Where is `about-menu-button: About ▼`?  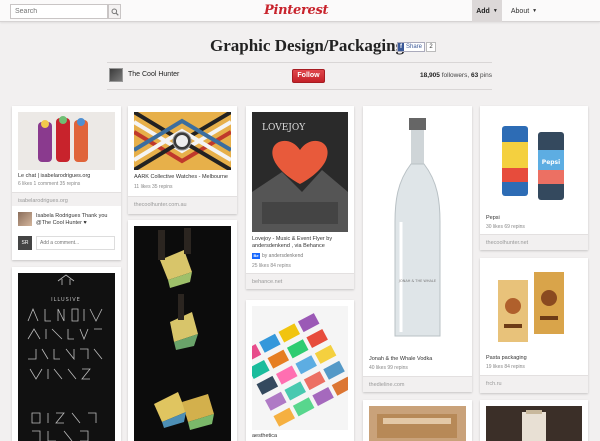
about-menu-button: About ▼ is located at coordinates (524, 11).